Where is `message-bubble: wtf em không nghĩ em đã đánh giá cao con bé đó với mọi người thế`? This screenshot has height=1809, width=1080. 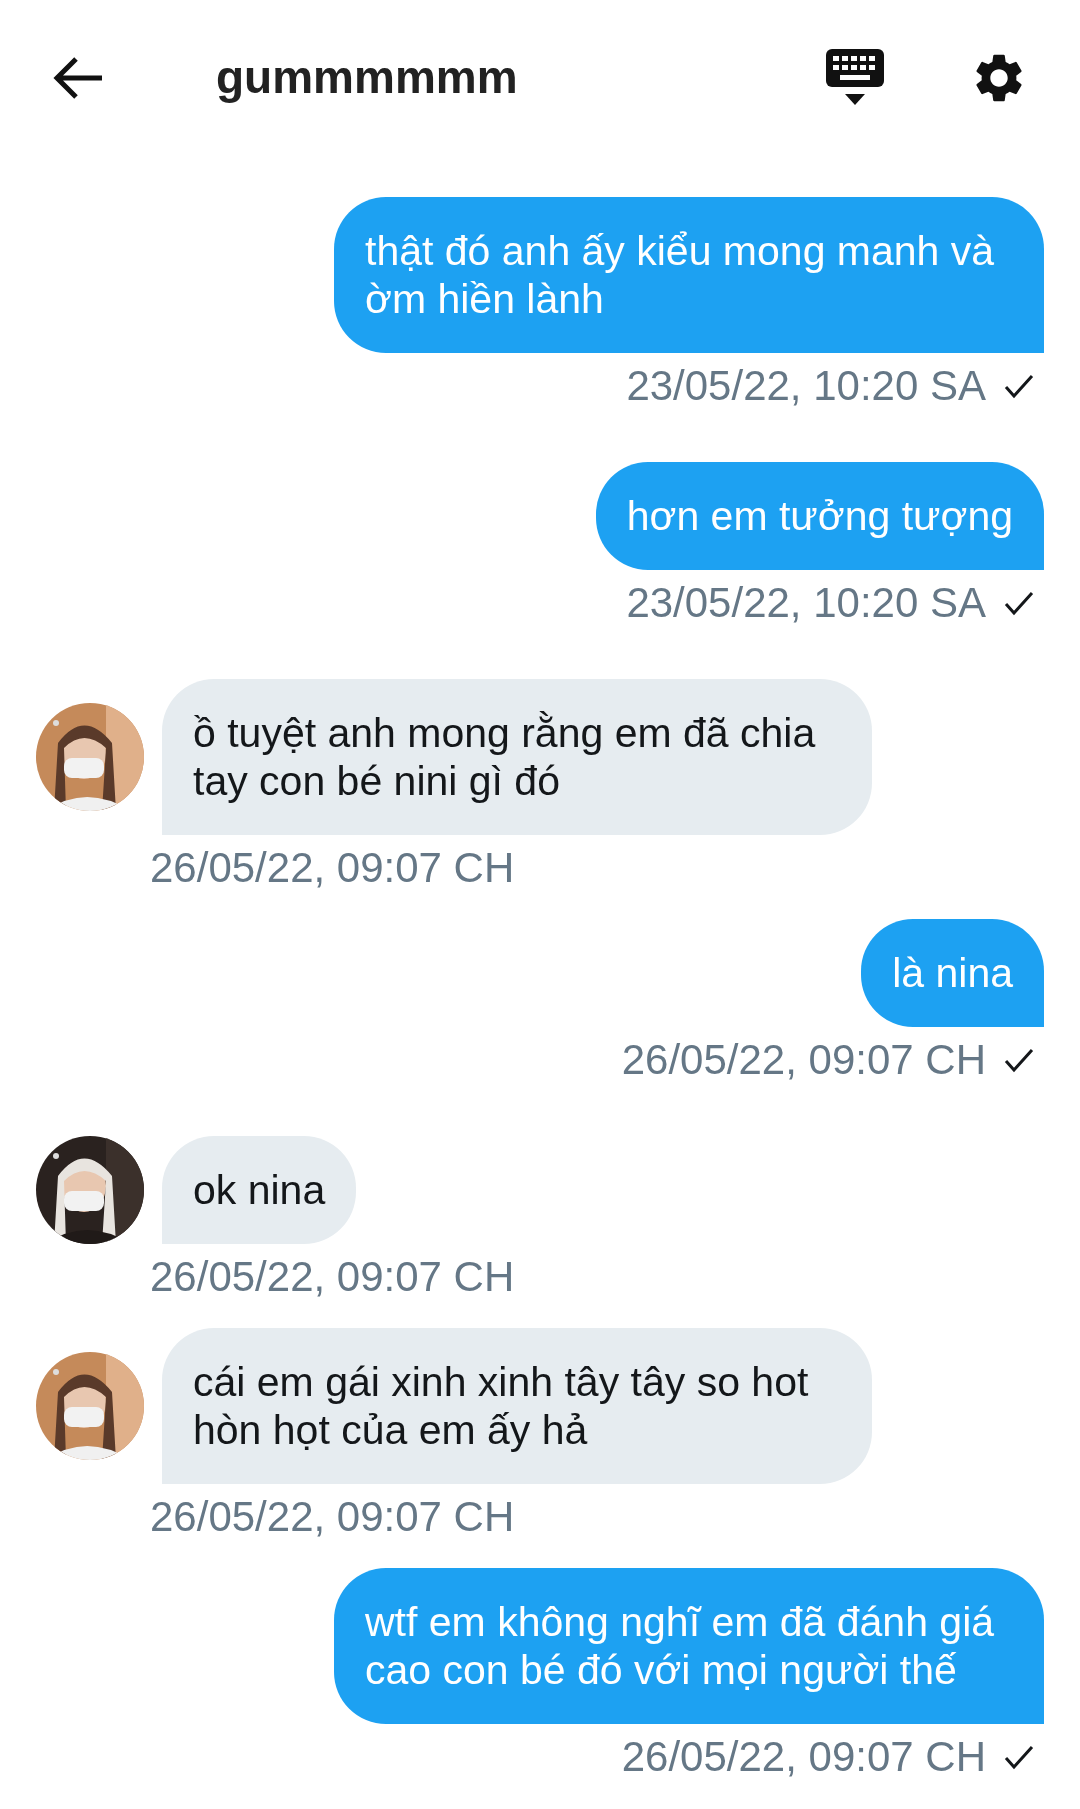 message-bubble: wtf em không nghĩ em đã đánh giá cao con bé đó với mọi người thế is located at coordinates (689, 1646).